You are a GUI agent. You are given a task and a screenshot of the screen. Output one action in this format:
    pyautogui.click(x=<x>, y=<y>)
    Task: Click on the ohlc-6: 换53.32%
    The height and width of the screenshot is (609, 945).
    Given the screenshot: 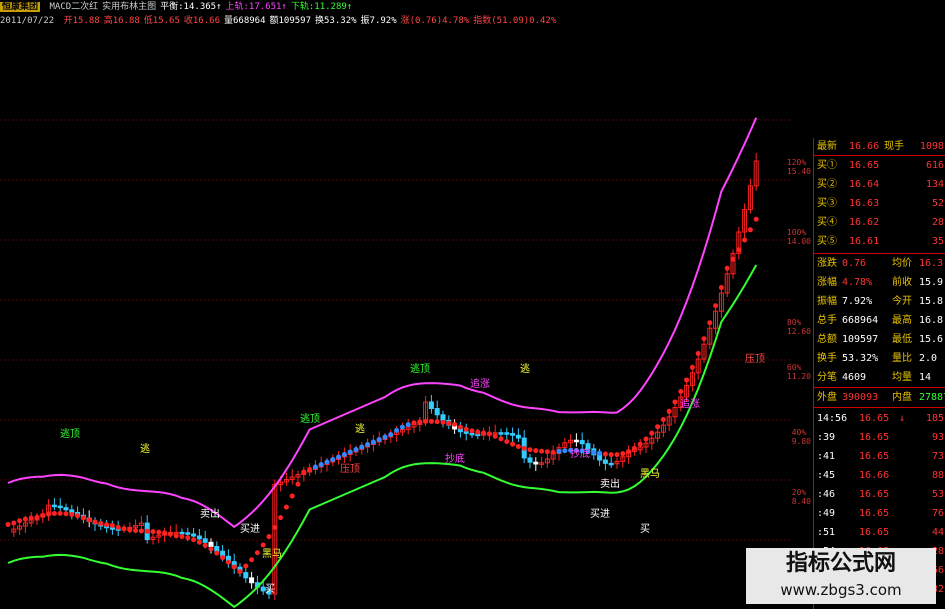 What is the action you would take?
    pyautogui.click(x=336, y=21)
    